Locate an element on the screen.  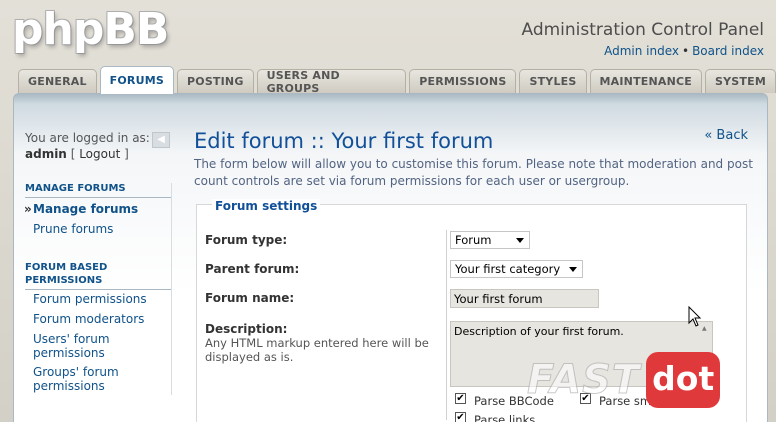
tab-forums: FORUMS is located at coordinates (136, 80).